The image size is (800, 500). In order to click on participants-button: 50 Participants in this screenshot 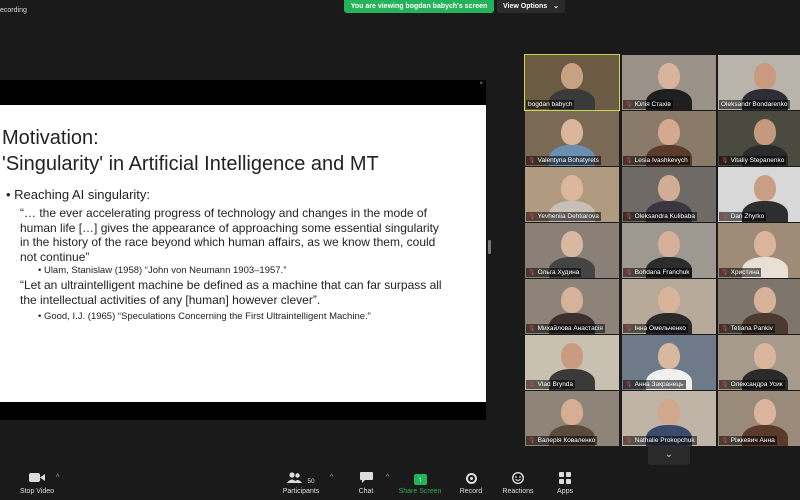, I will do `click(301, 486)`.